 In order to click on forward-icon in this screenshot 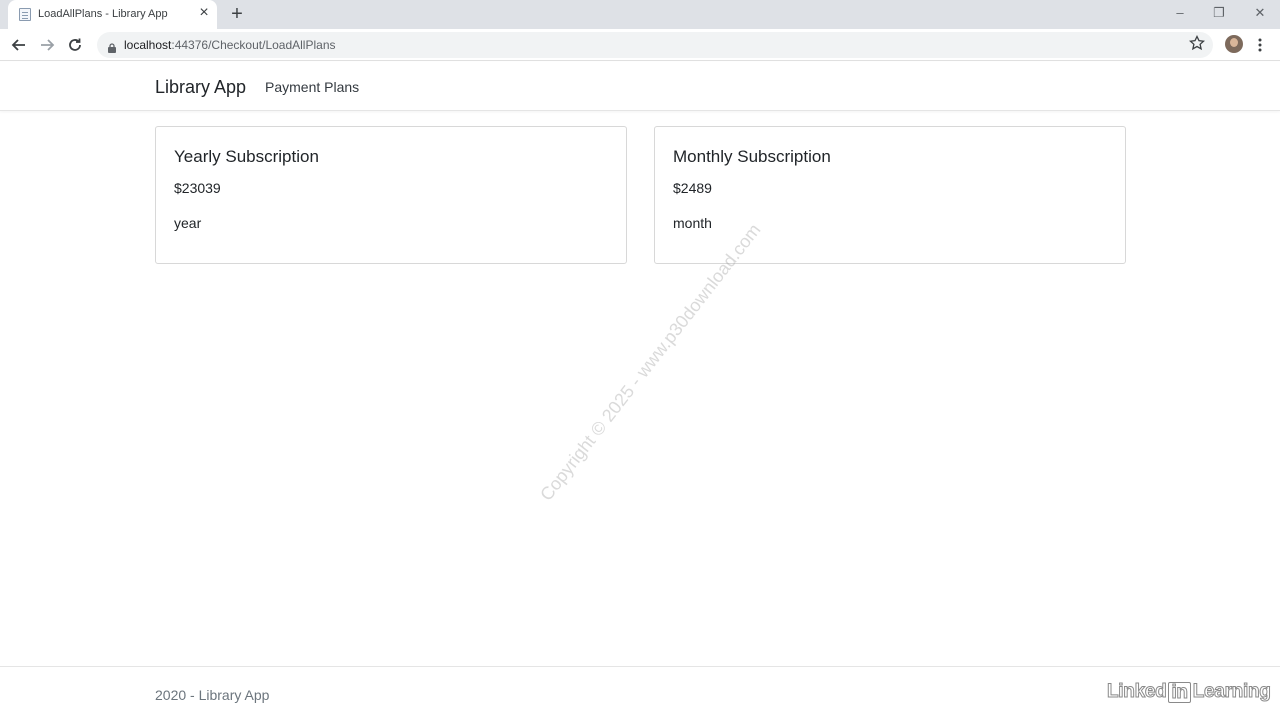, I will do `click(47, 45)`.